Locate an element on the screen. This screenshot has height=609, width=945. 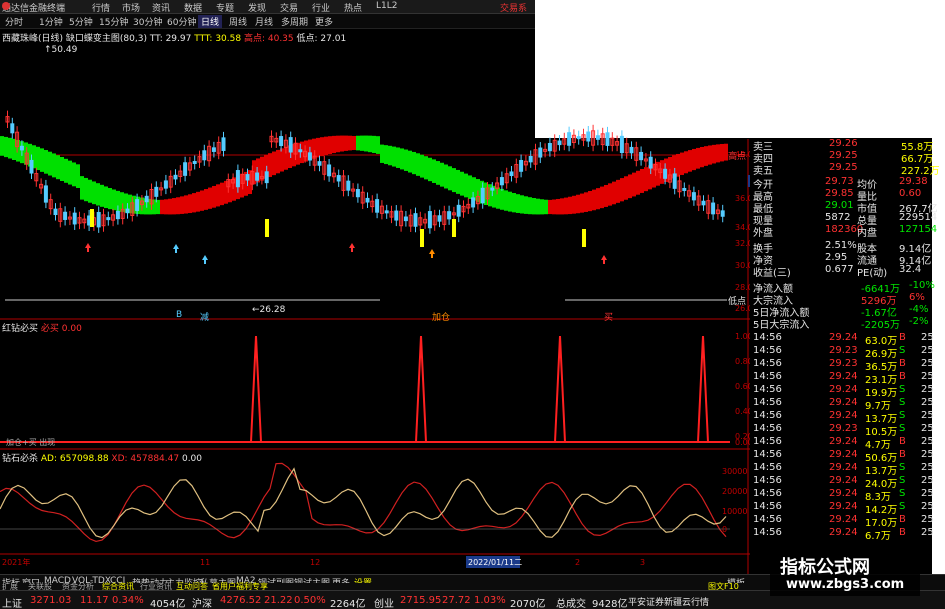
sh-index-change: 11.17 is located at coordinates (94, 600).